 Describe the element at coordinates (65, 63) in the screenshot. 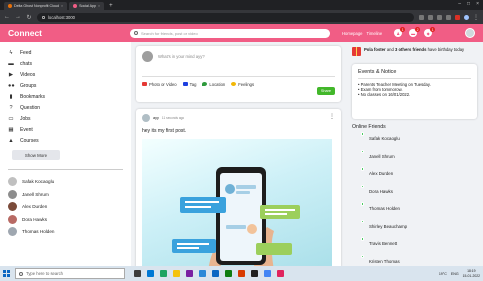

I see `sidebar-item-chats: ▬ chats` at that location.